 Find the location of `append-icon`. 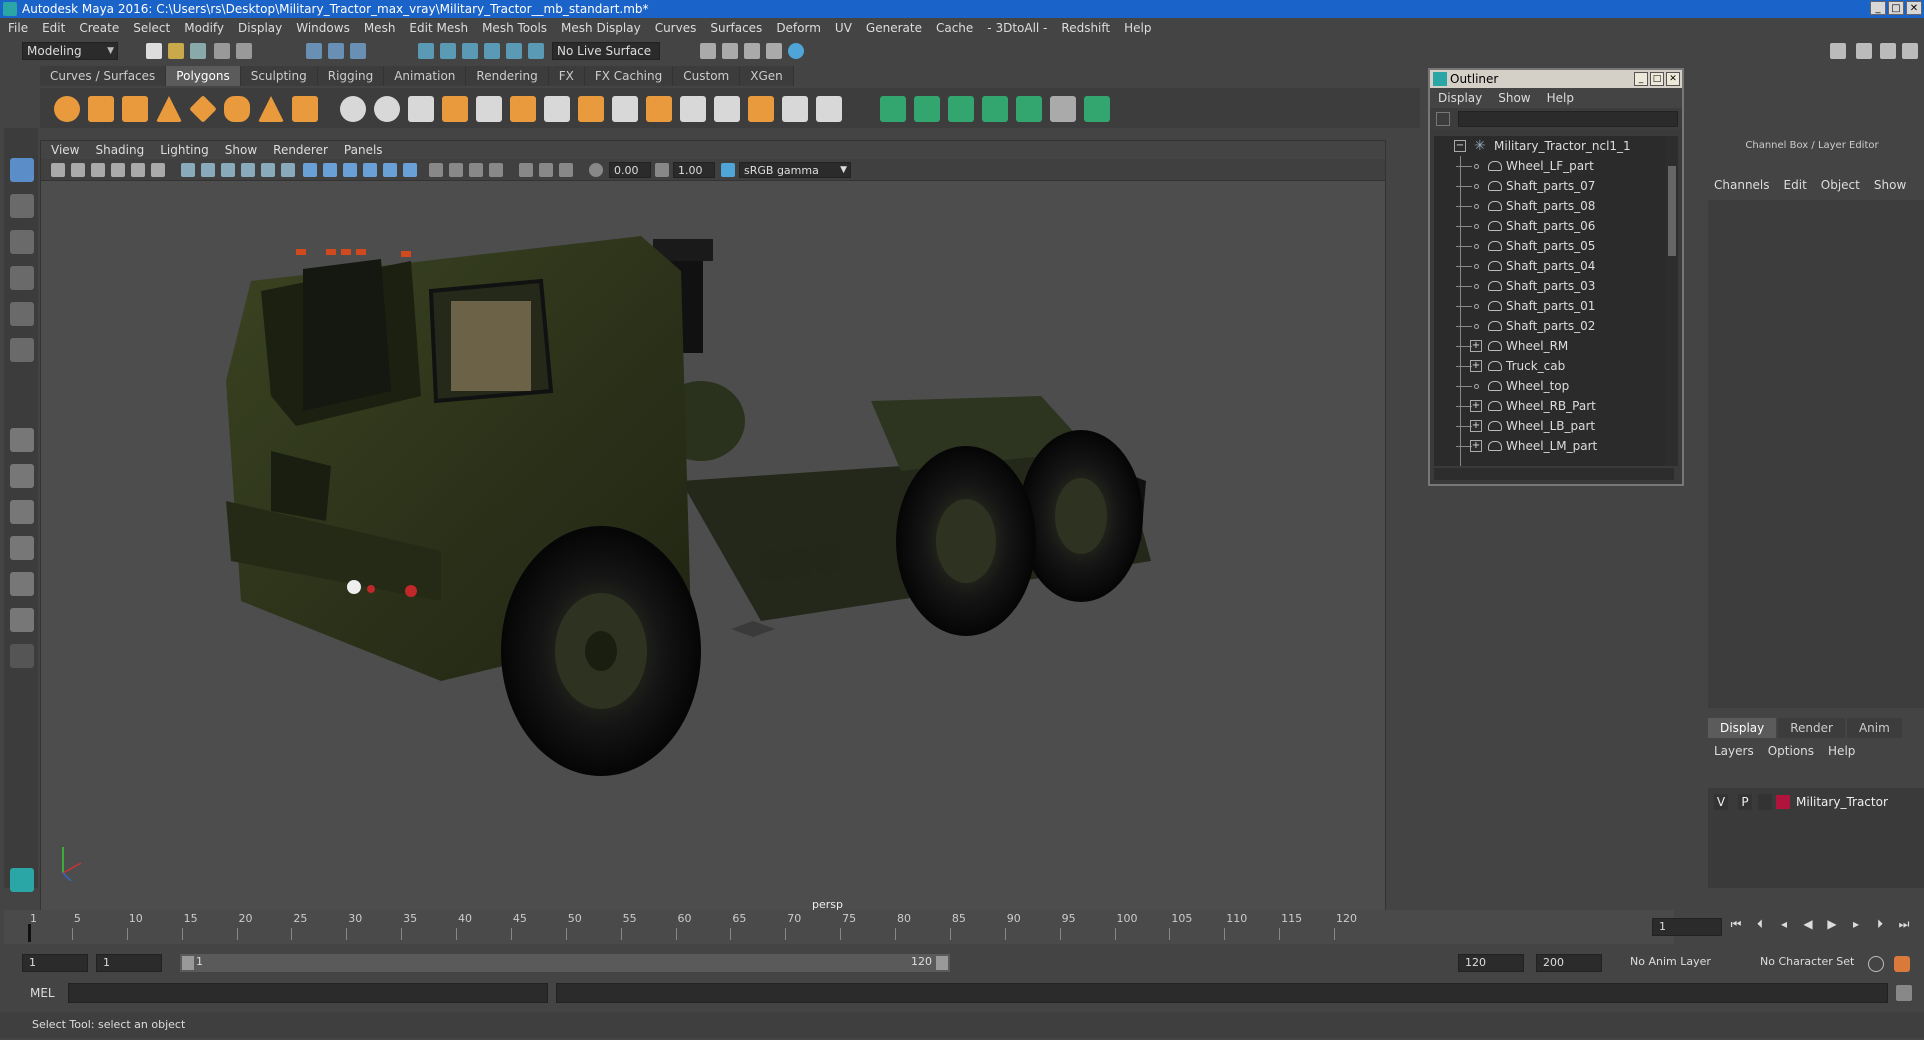

append-icon is located at coordinates (557, 109).